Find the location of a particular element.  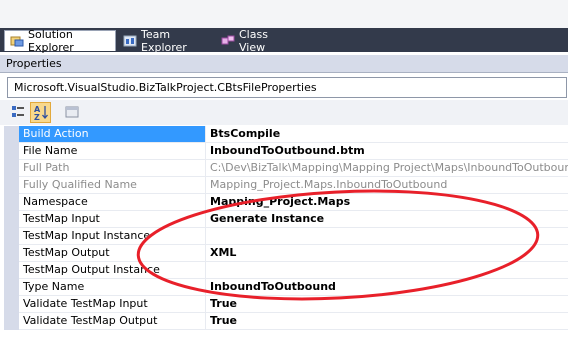

property-row: TestMap Output XML is located at coordinates (286, 253).